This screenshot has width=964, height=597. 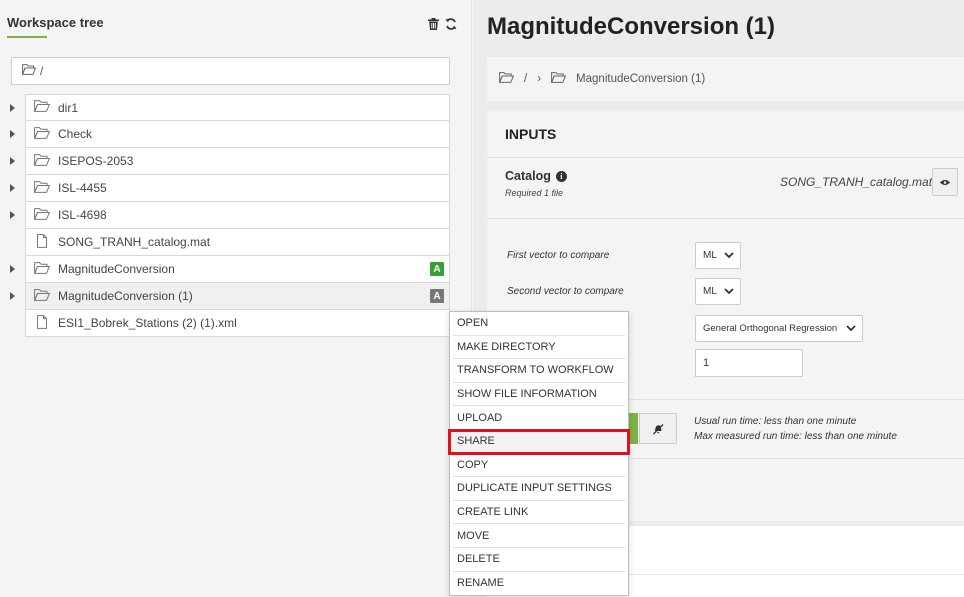 I want to click on menu-item-open: OPEN, so click(x=539, y=324).